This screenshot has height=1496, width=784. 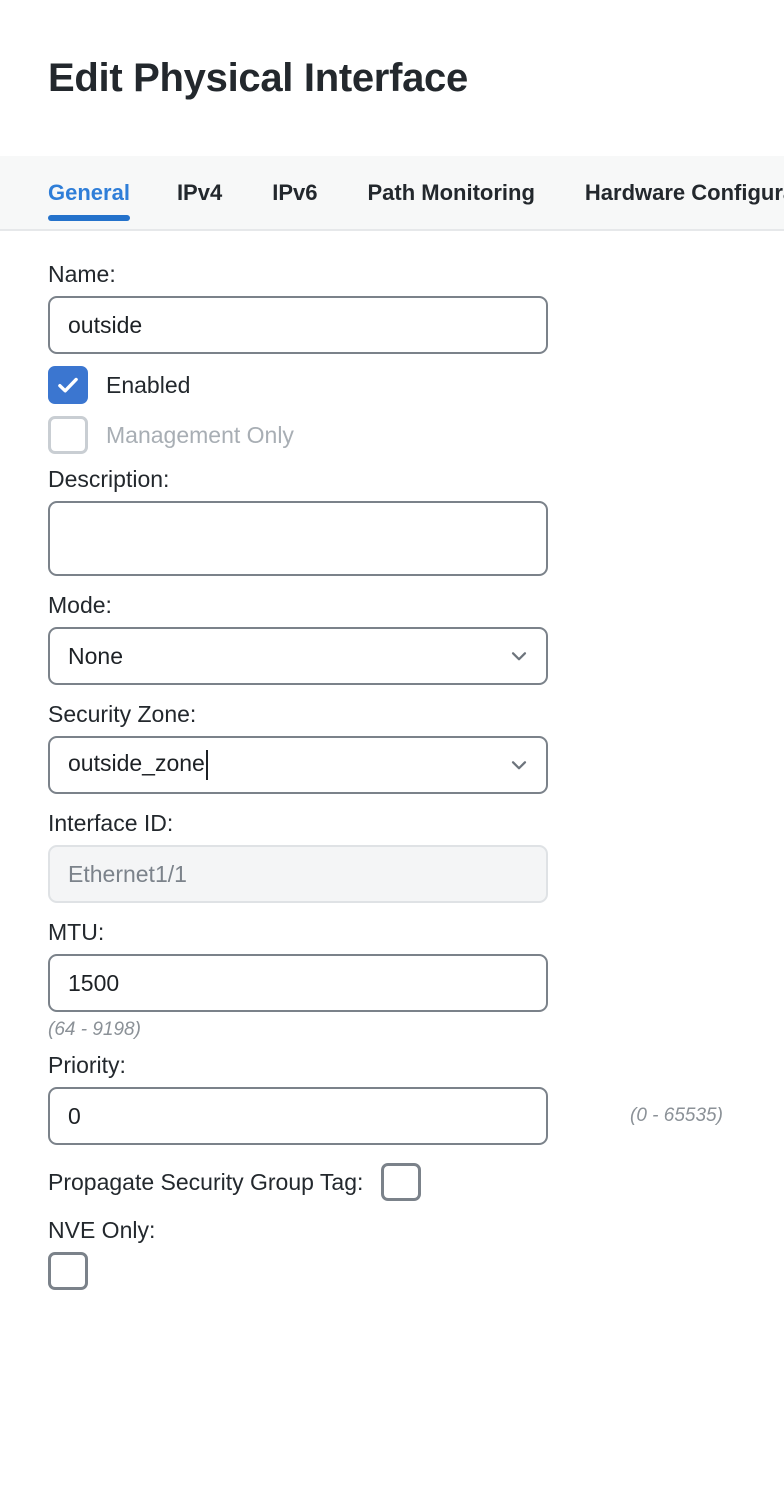 What do you see at coordinates (127, 873) in the screenshot?
I see `interface-id-value: Ethernet1/1` at bounding box center [127, 873].